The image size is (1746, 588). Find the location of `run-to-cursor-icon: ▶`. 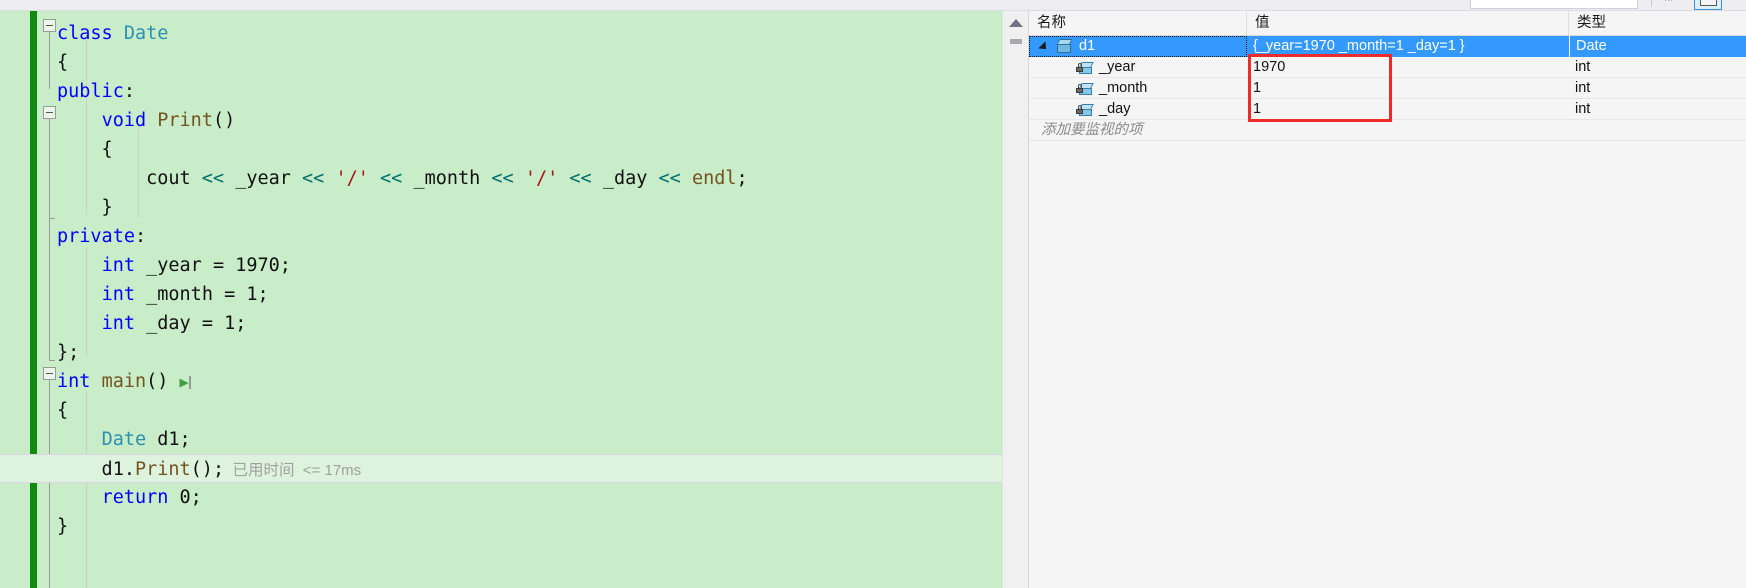

run-to-cursor-icon: ▶ is located at coordinates (185, 382).